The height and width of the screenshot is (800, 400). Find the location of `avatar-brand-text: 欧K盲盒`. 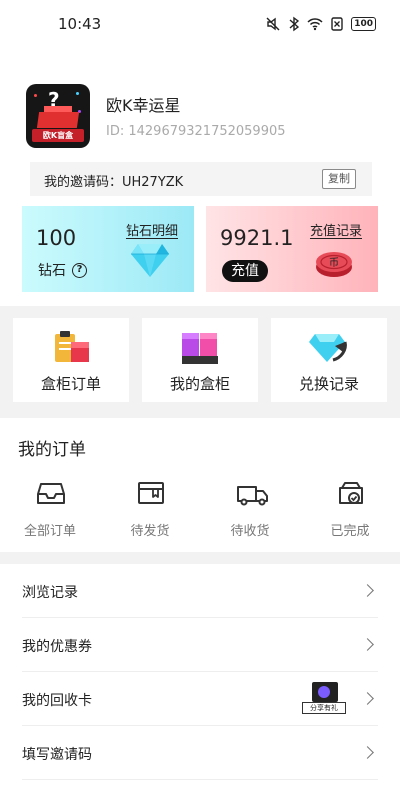

avatar-brand-text: 欧K盲盒 is located at coordinates (58, 135).